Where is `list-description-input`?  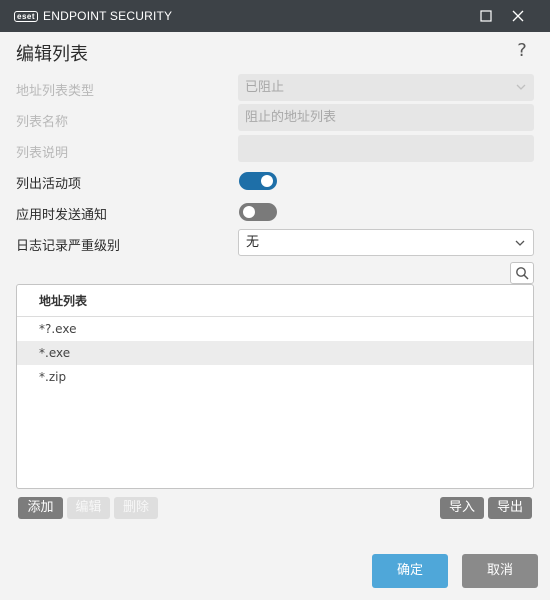
list-description-input is located at coordinates (386, 148).